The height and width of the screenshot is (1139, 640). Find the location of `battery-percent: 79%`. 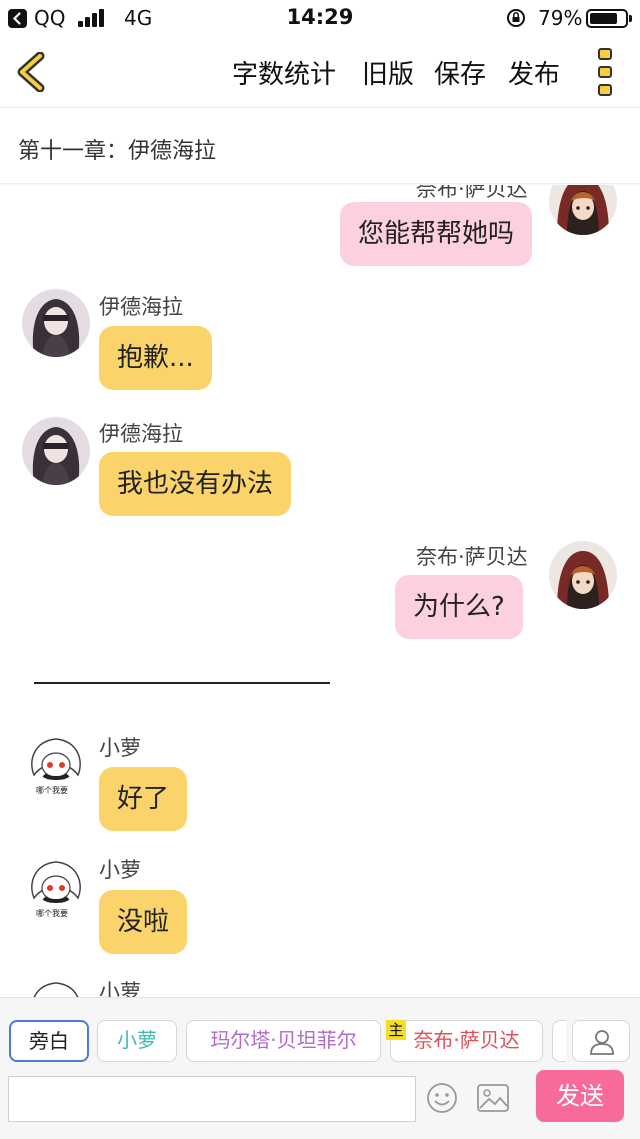

battery-percent: 79% is located at coordinates (560, 18).